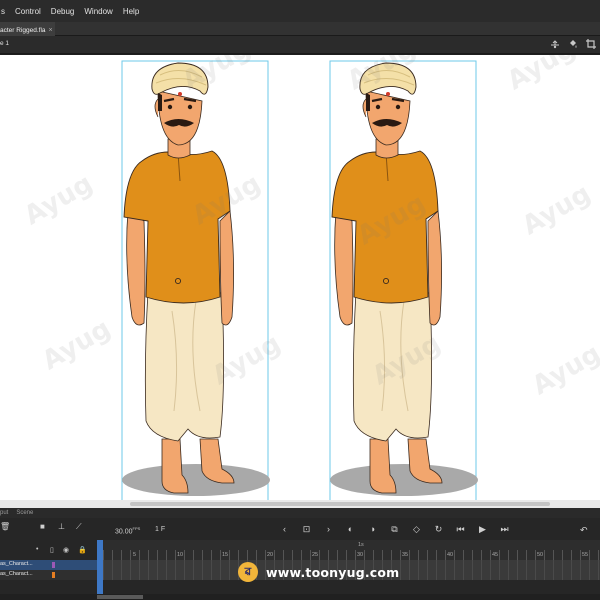  Describe the element at coordinates (28, 11) in the screenshot. I see `menu-item-control: Control` at that location.